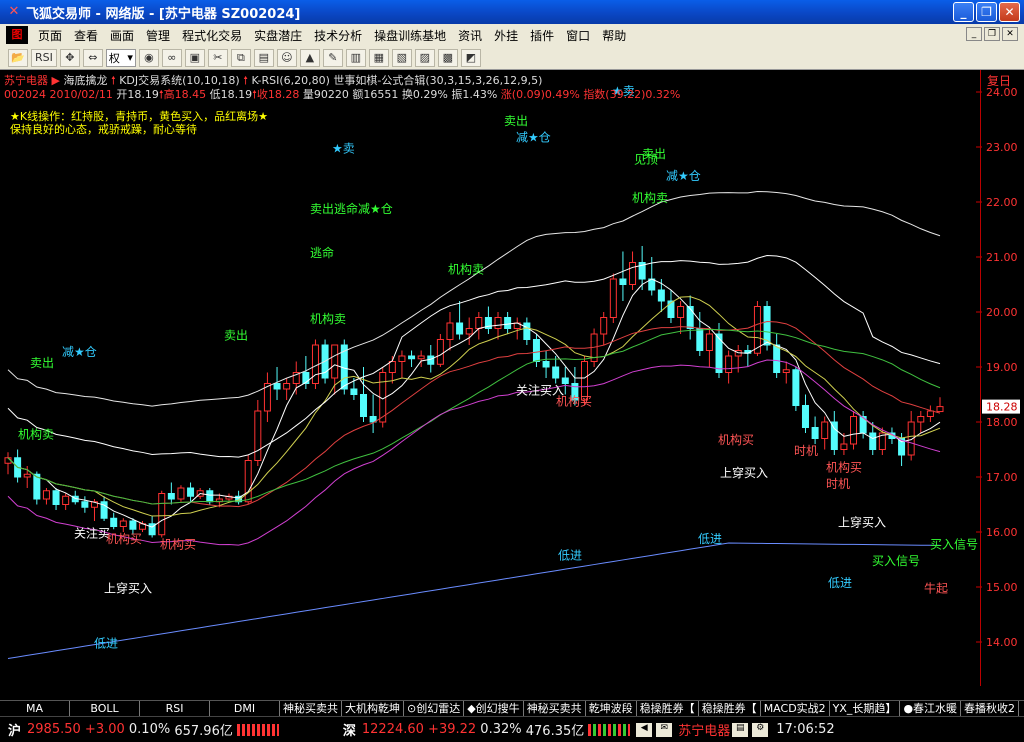 This screenshot has width=1024, height=742. What do you see at coordinates (795, 708) in the screenshot?
I see `formula-tab: MACD实战2` at bounding box center [795, 708].